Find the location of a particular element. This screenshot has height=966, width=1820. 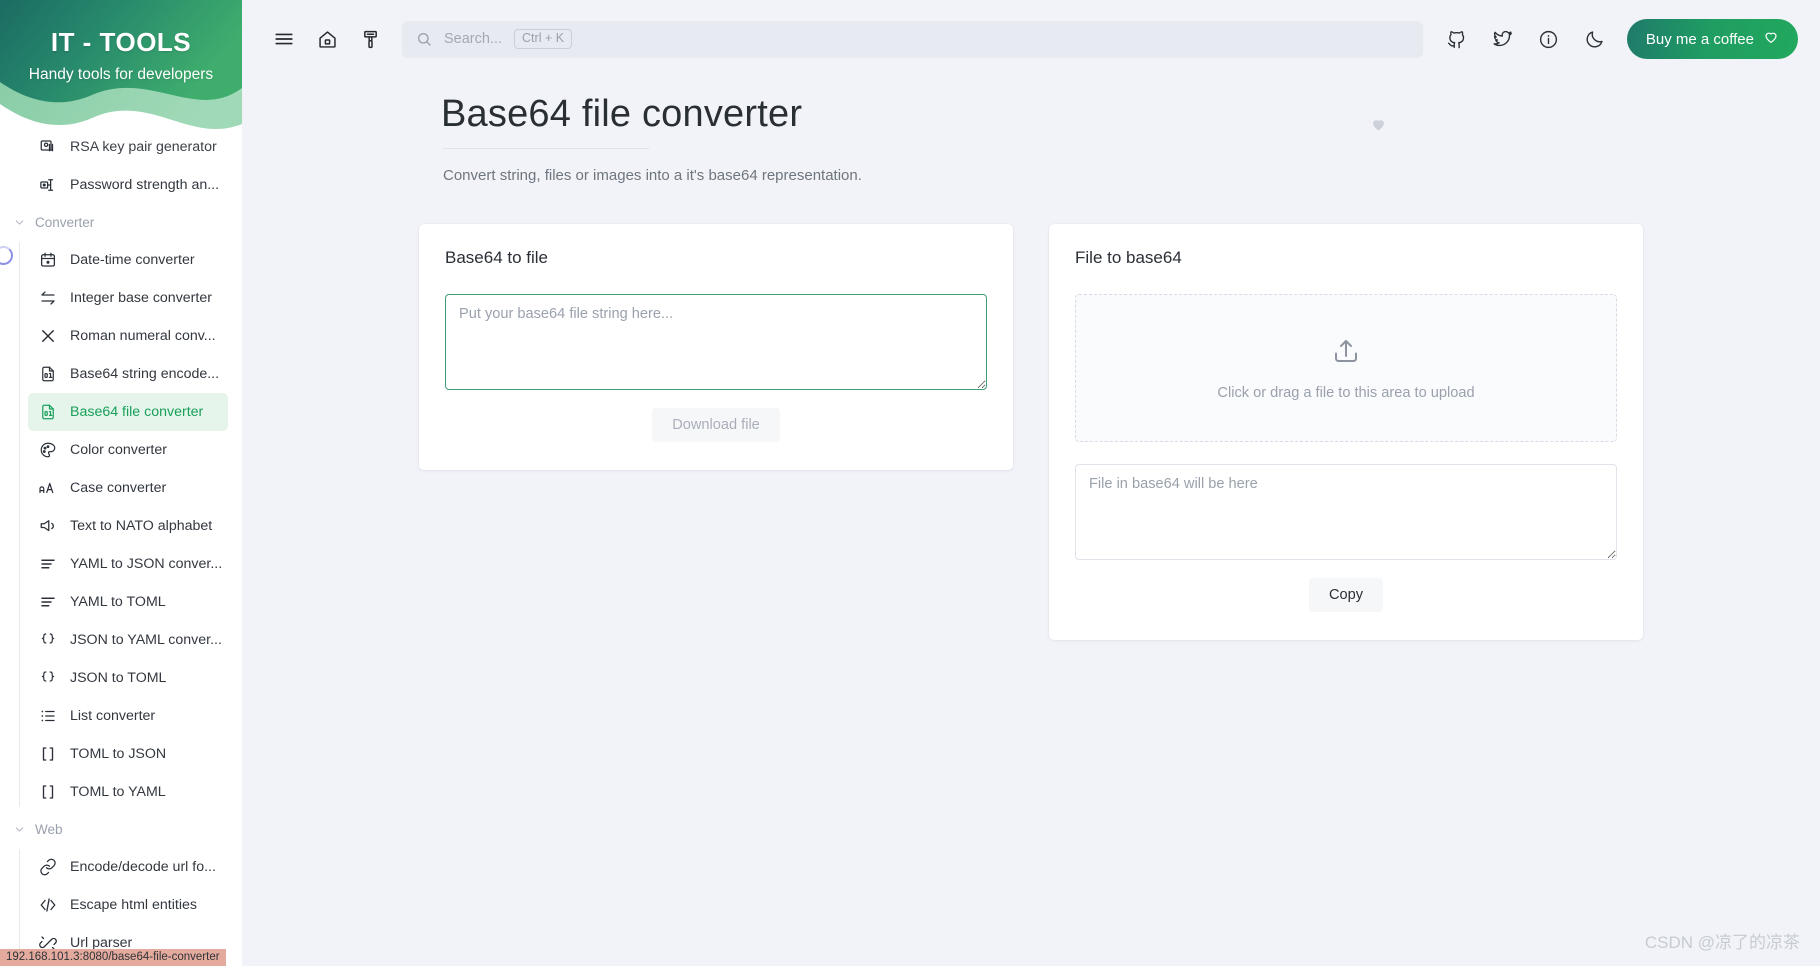

sidebar-group-label: Converter is located at coordinates (65, 222).